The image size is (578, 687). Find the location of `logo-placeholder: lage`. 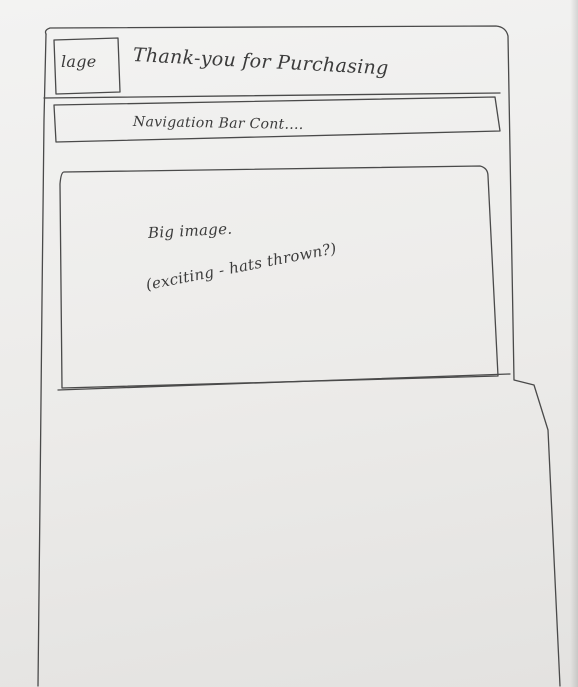

logo-placeholder: lage is located at coordinates (79, 61).